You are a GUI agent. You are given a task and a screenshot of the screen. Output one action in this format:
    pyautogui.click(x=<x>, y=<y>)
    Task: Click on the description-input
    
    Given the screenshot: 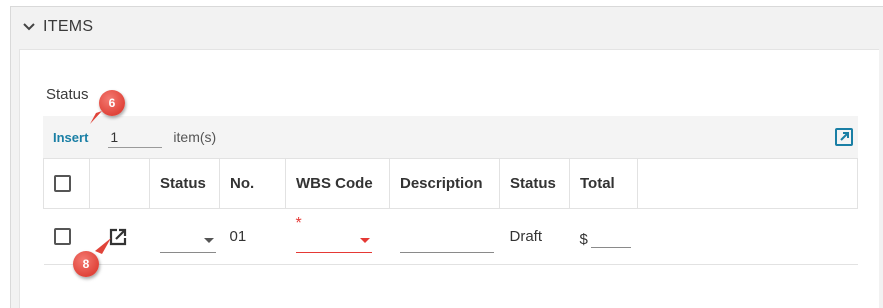 What is the action you would take?
    pyautogui.click(x=446, y=240)
    